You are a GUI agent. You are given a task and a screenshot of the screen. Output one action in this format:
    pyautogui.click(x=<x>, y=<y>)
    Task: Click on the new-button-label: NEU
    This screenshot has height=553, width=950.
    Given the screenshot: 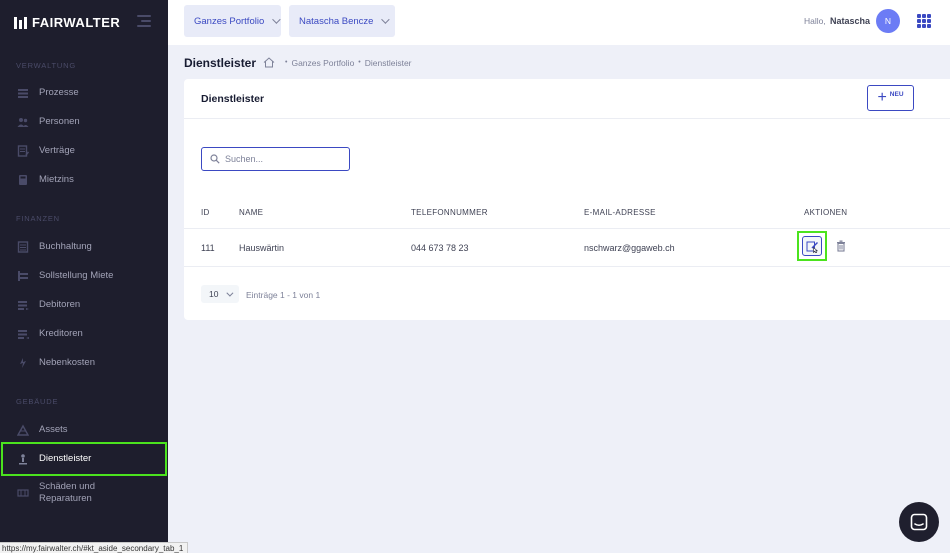 What is the action you would take?
    pyautogui.click(x=896, y=94)
    